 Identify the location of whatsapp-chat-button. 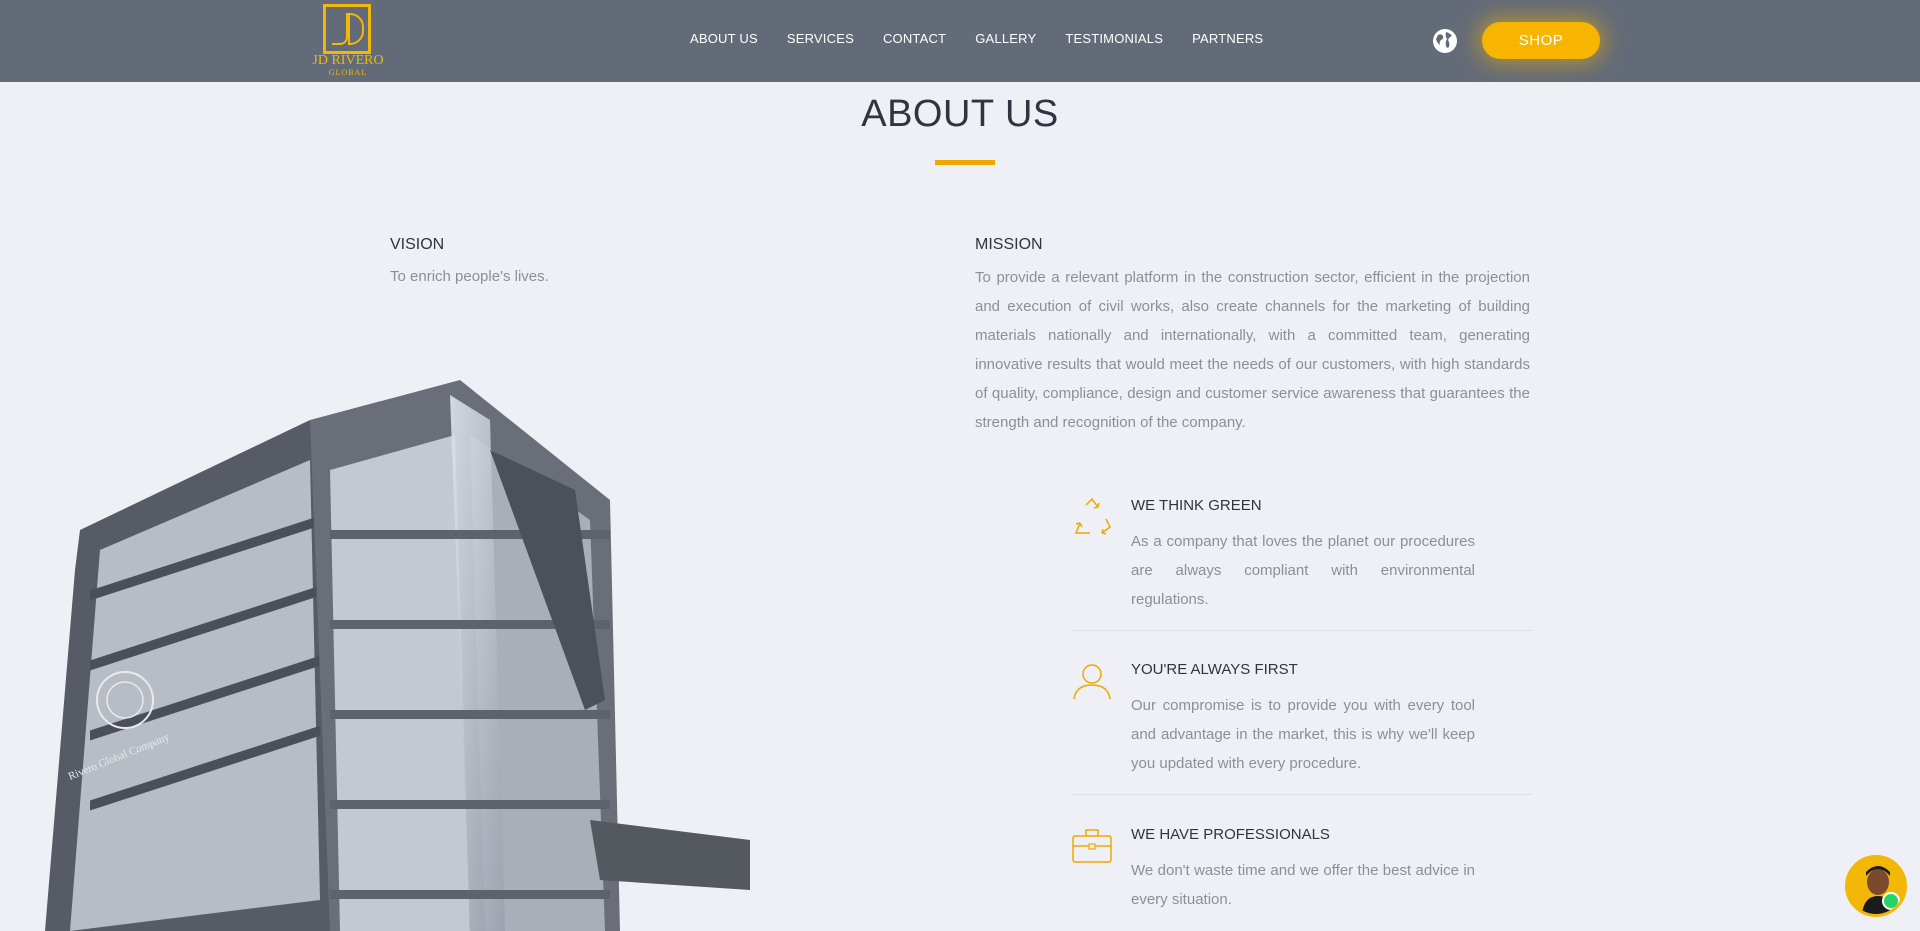
(1876, 886).